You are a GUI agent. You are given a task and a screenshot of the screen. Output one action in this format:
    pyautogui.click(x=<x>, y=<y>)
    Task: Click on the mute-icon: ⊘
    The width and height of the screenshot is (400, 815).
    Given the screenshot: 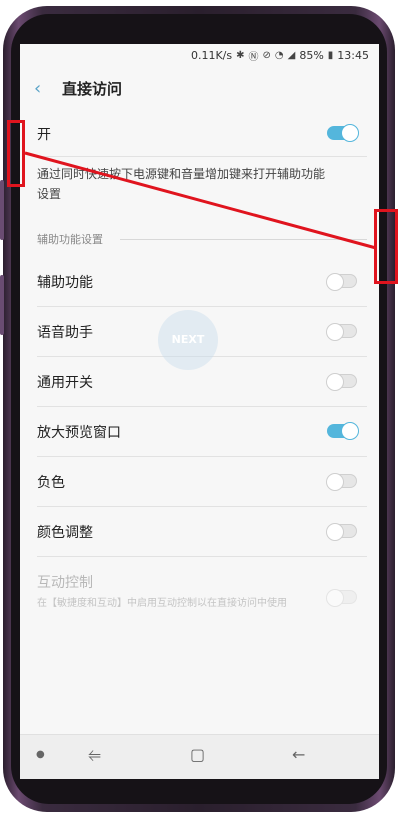 What is the action you would take?
    pyautogui.click(x=266, y=55)
    